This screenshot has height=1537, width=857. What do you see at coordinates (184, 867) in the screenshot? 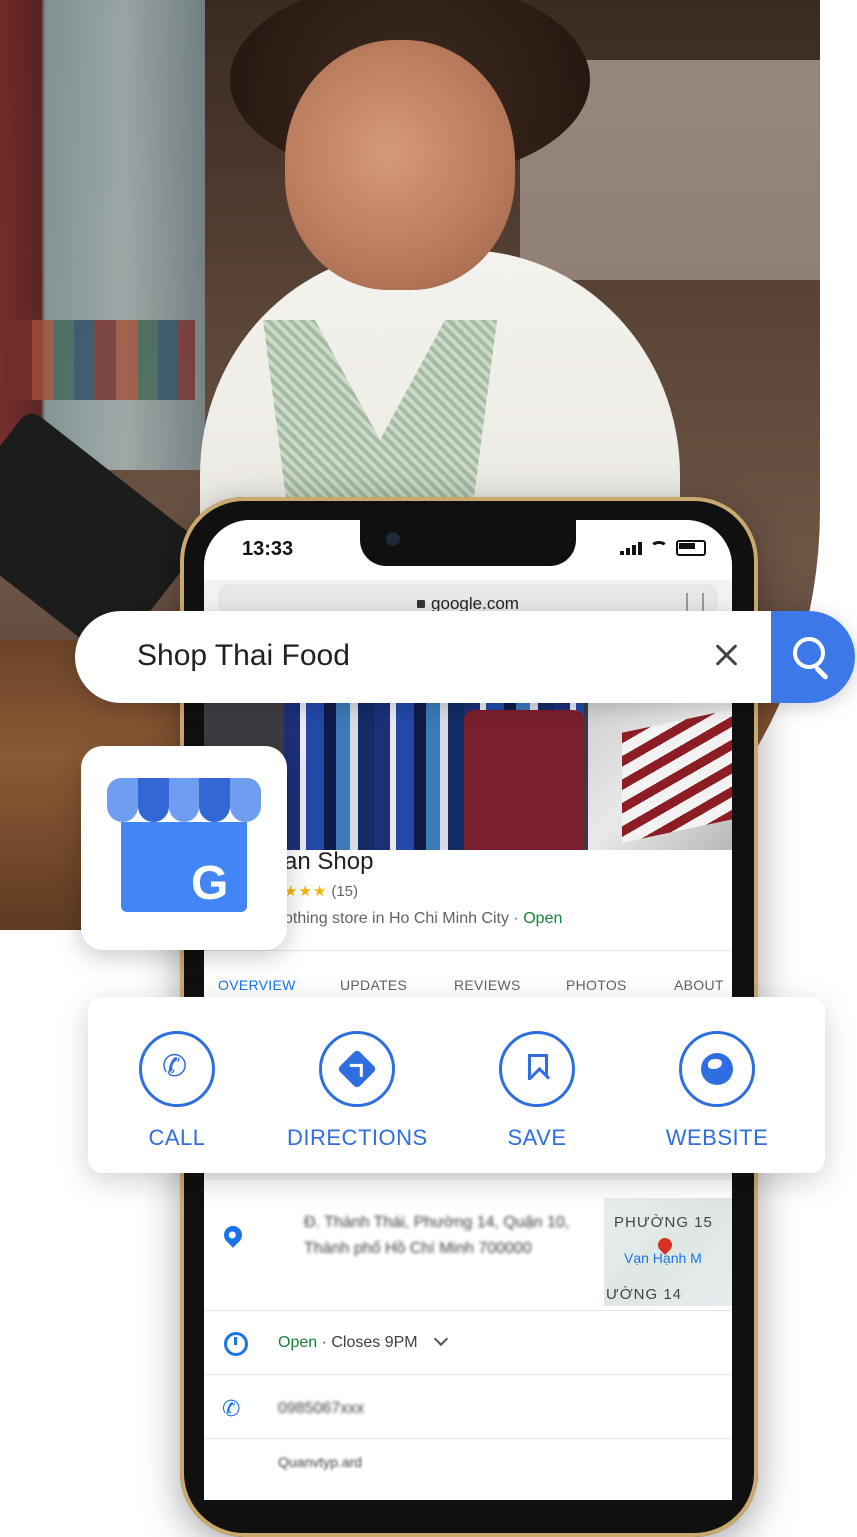
I see `store-body: G` at bounding box center [184, 867].